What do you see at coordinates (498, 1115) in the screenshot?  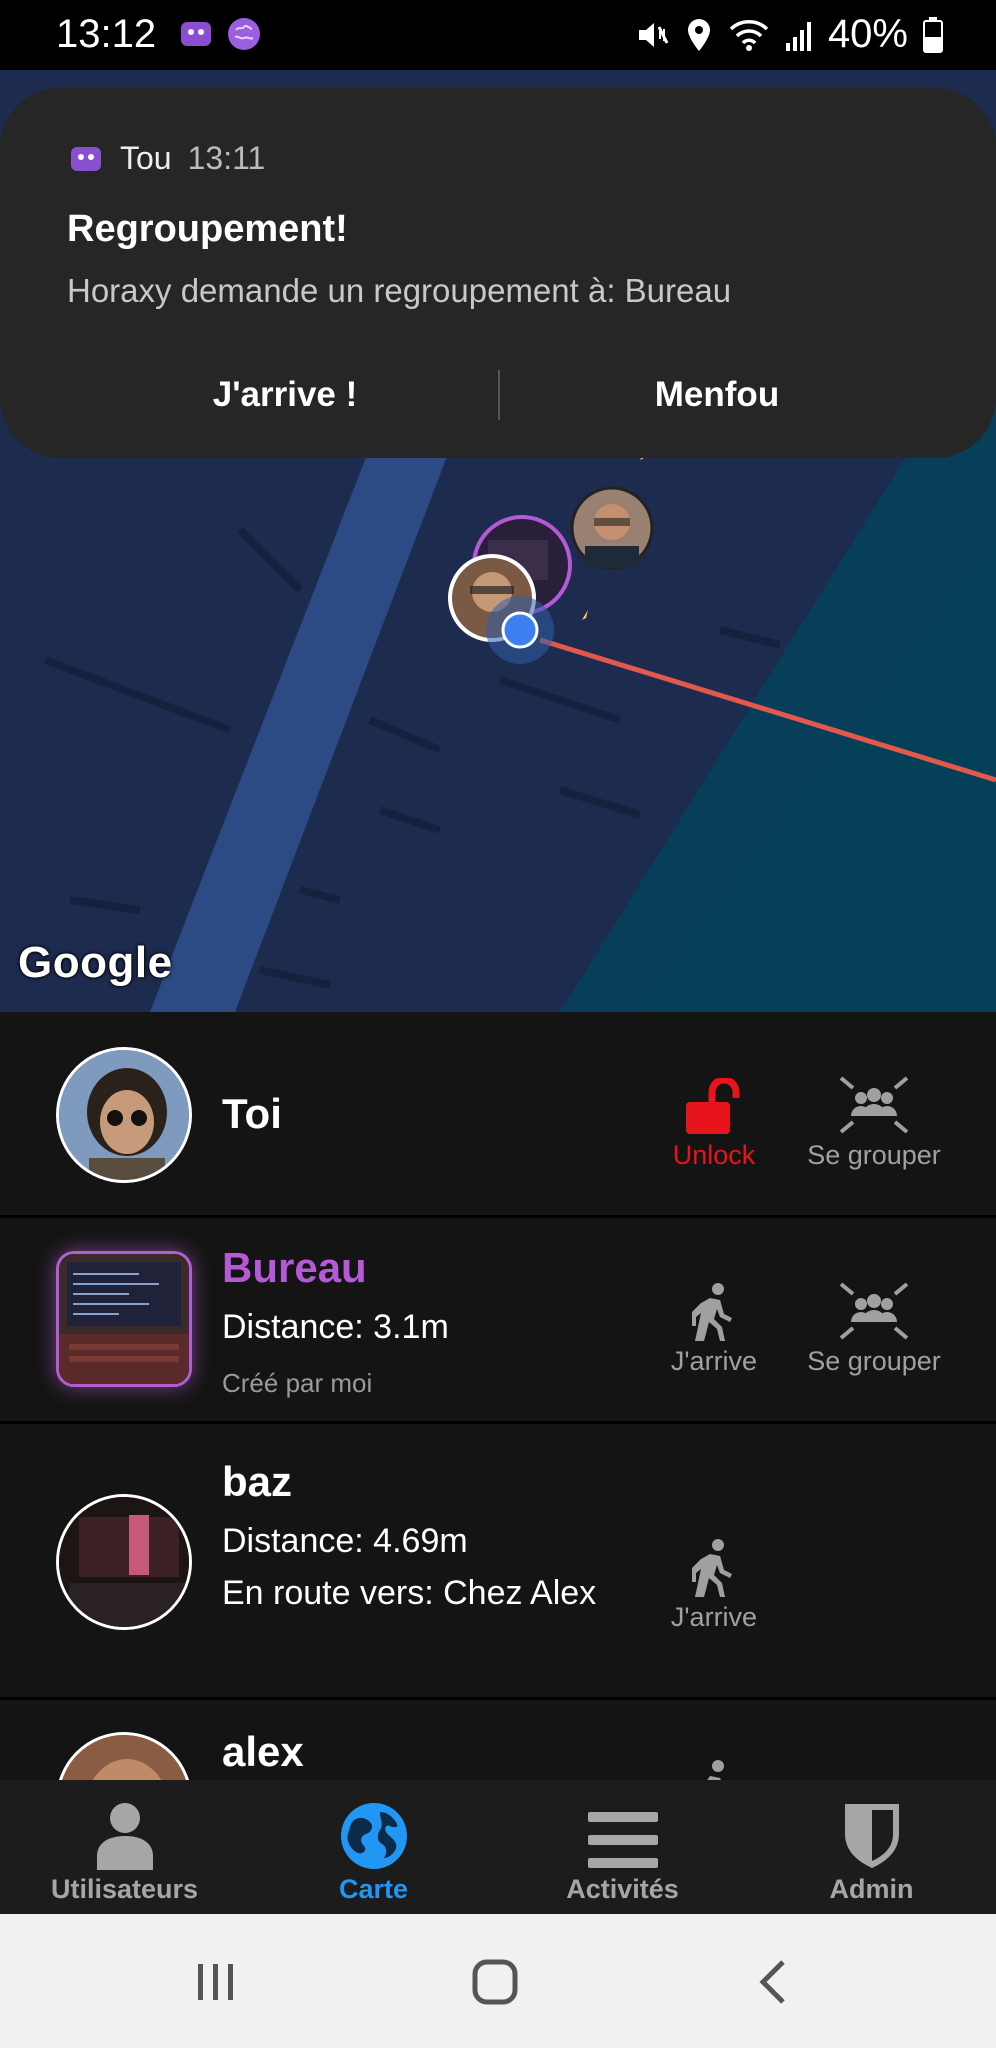 I see `list-item-me: Toi Unlock Se grouper` at bounding box center [498, 1115].